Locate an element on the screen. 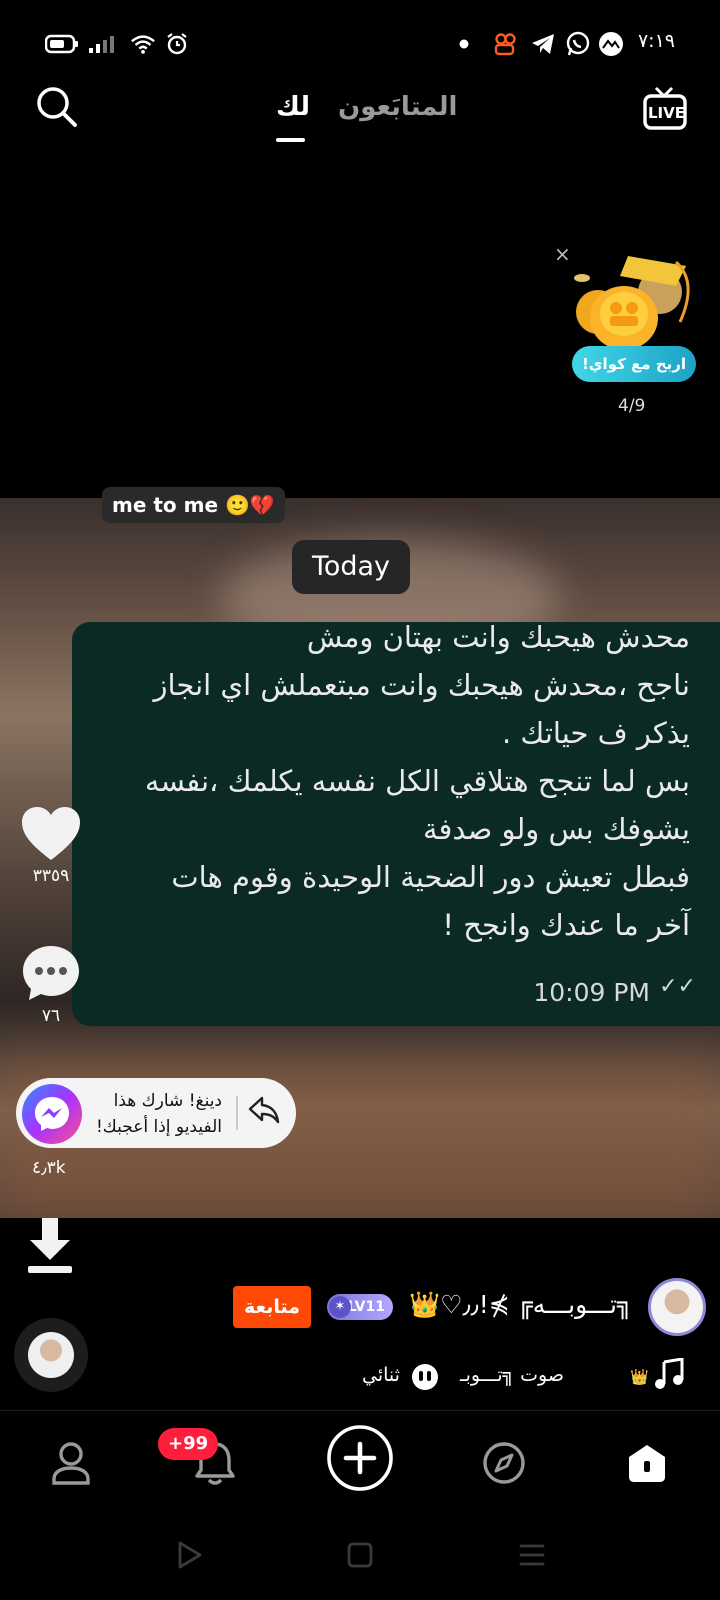 This screenshot has height=1600, width=720. share-divider is located at coordinates (237, 1113).